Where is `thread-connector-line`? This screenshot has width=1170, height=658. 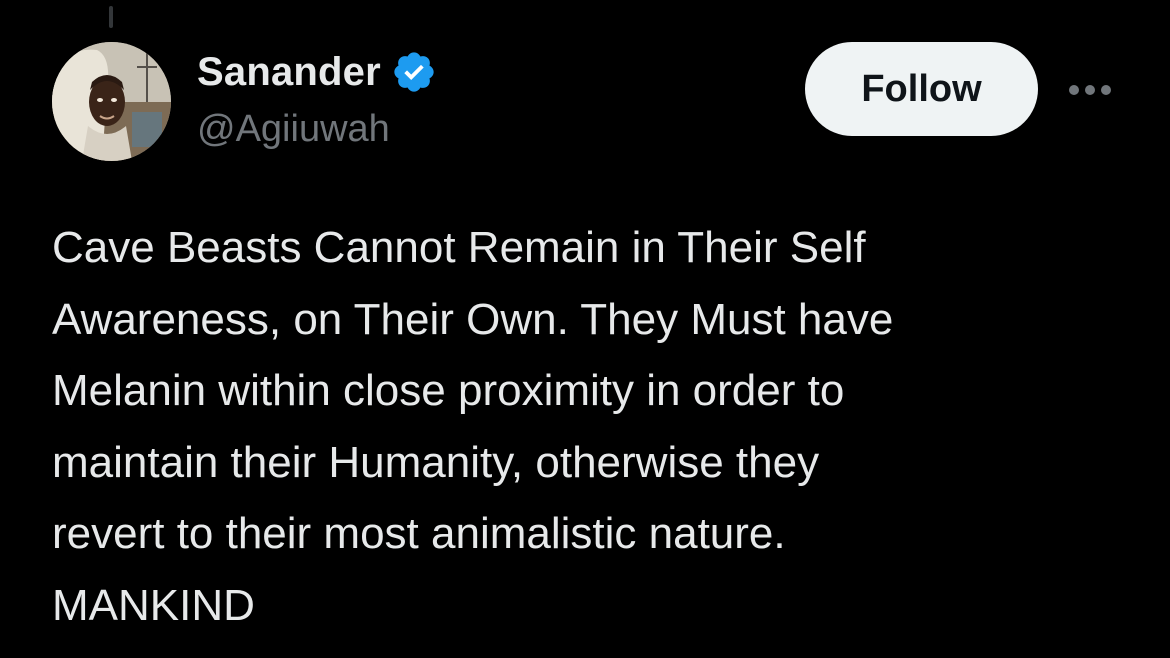
thread-connector-line is located at coordinates (111, 17).